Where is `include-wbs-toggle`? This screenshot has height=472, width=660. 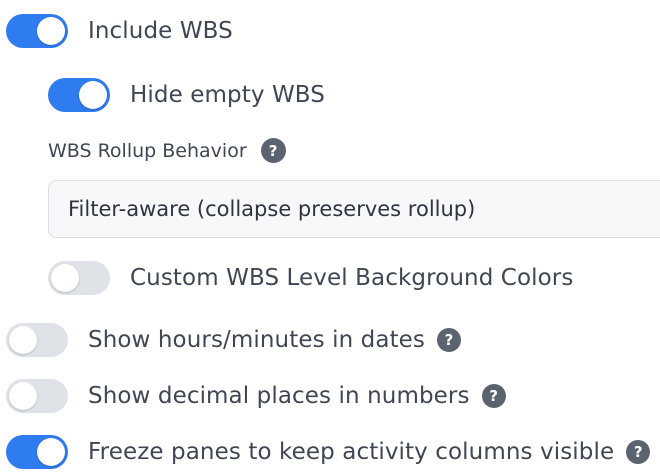 include-wbs-toggle is located at coordinates (37, 31).